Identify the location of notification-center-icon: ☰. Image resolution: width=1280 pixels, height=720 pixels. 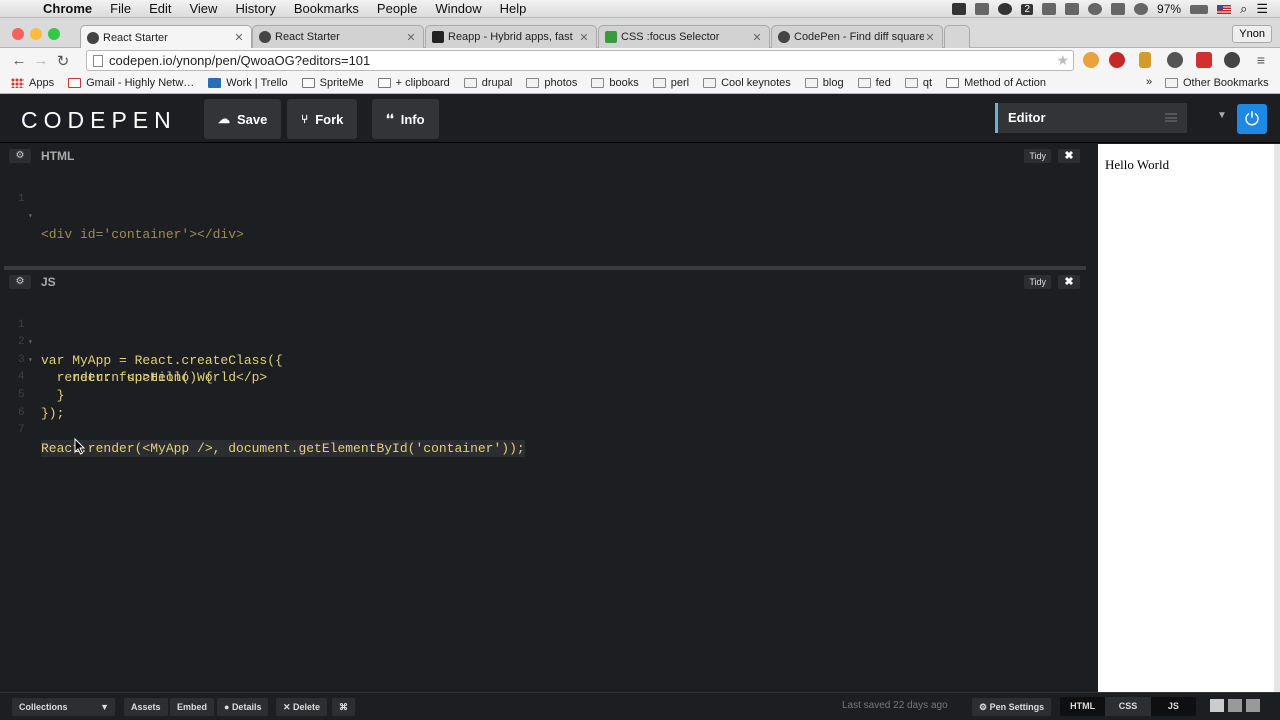
(1262, 9).